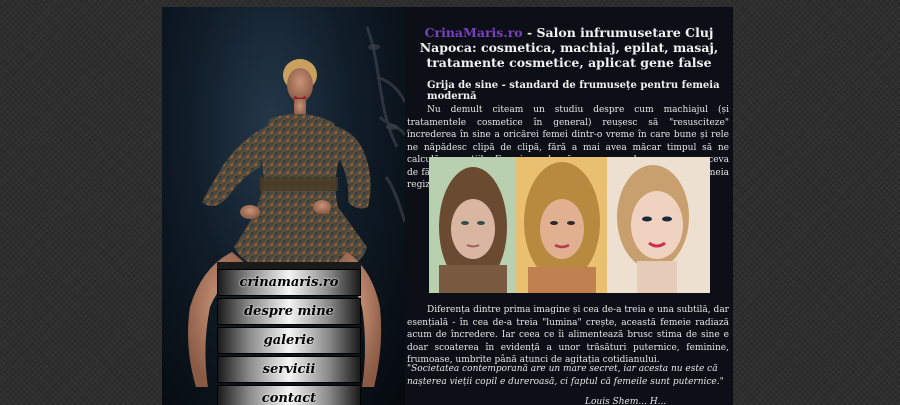 The height and width of the screenshot is (405, 900). Describe the element at coordinates (658, 225) in the screenshot. I see `photo-after` at that location.